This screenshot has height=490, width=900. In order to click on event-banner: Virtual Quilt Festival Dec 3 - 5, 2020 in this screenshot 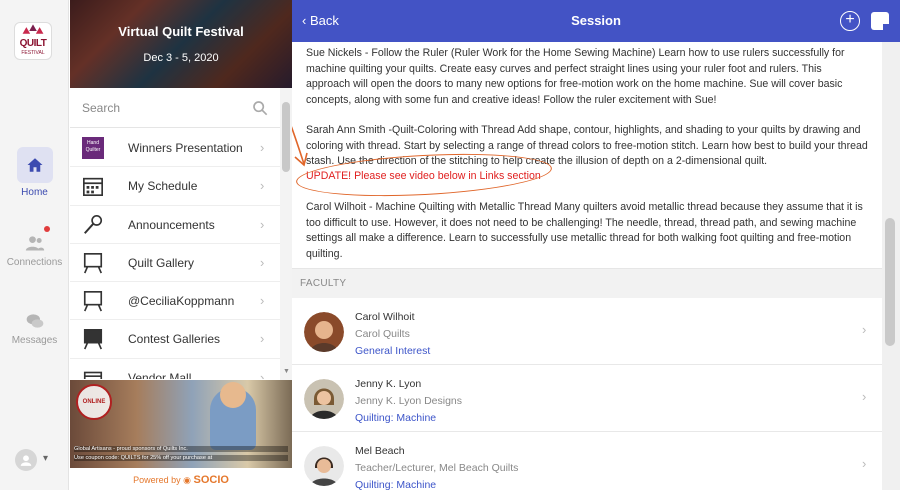, I will do `click(181, 44)`.